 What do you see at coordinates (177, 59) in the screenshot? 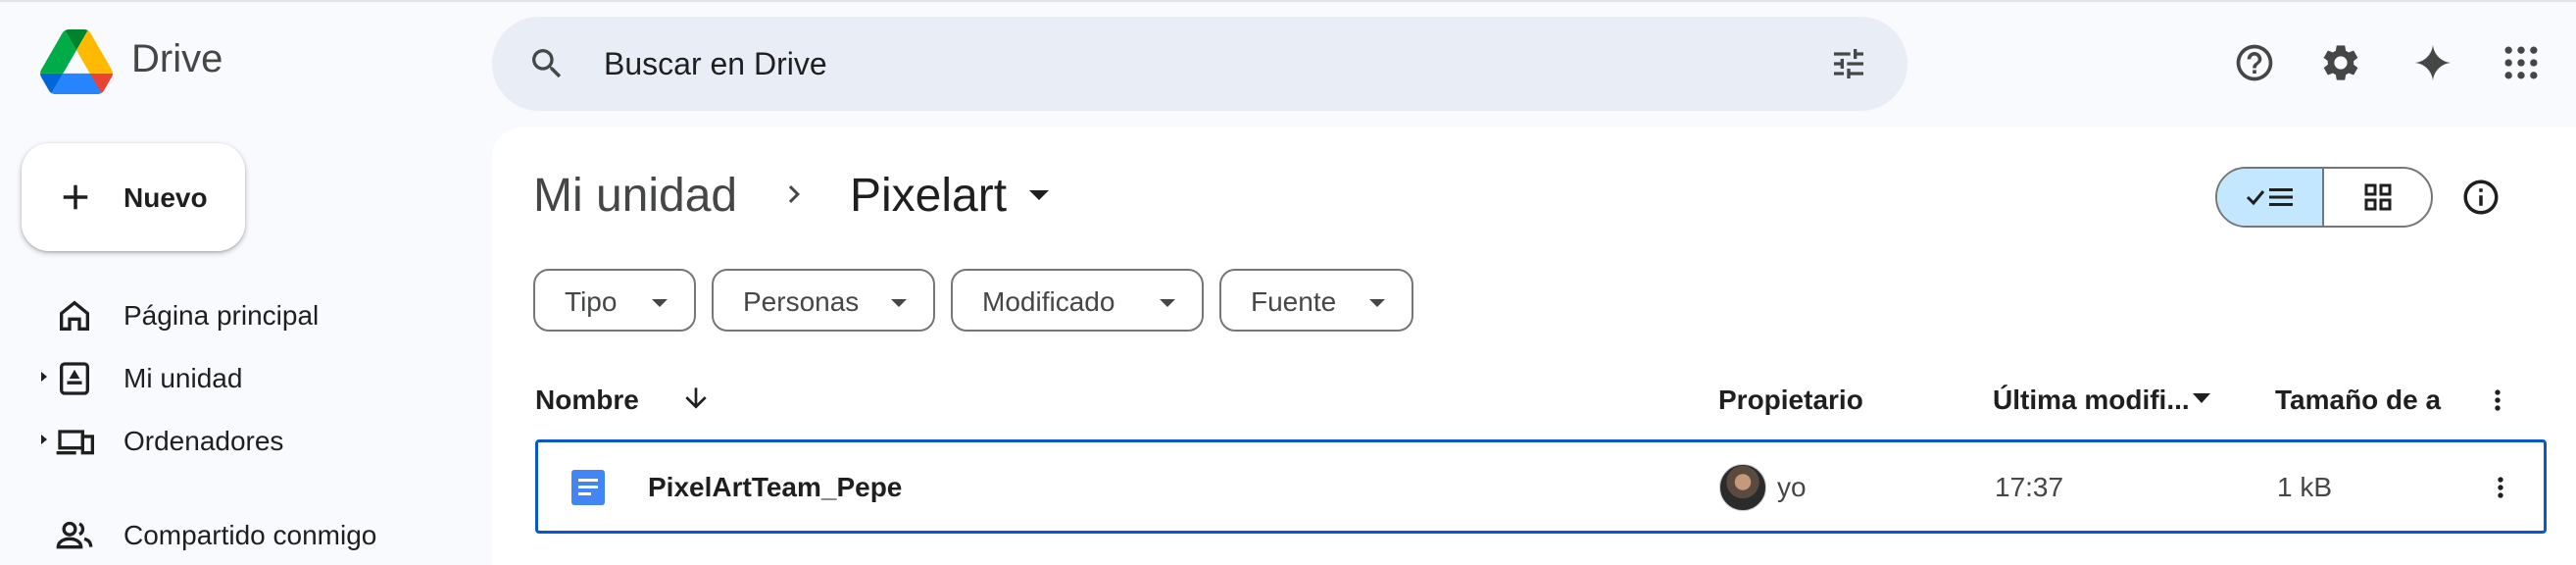
I see `app-title: Drive` at bounding box center [177, 59].